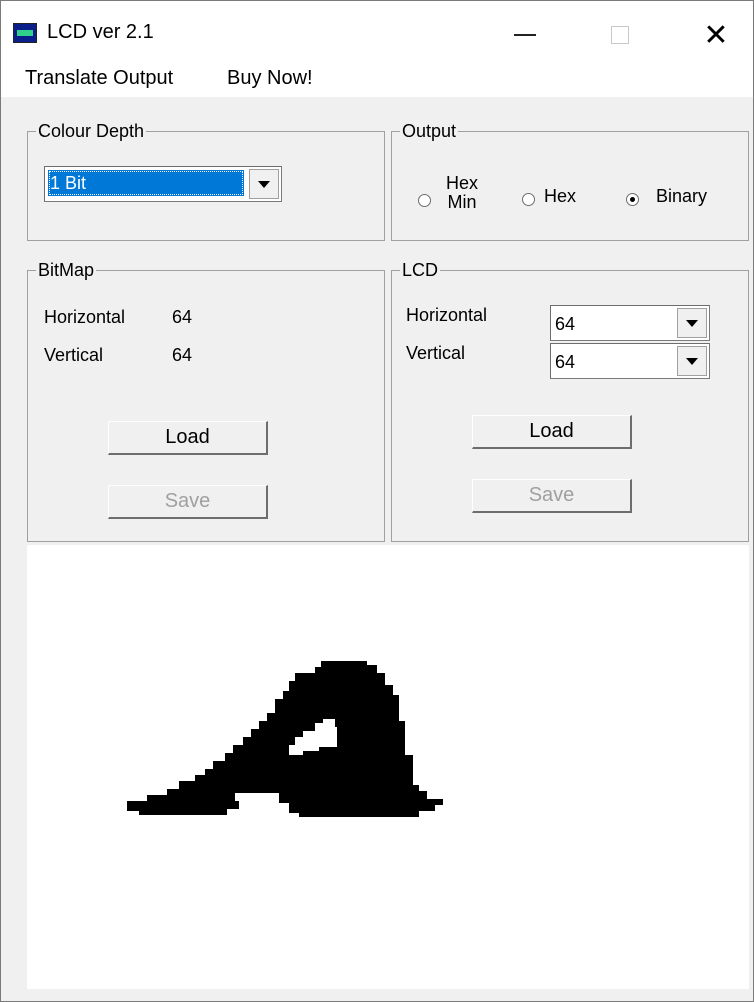 The height and width of the screenshot is (1002, 754). Describe the element at coordinates (377, 32) in the screenshot. I see `title-bar: LCD ver 2.1 ✕` at that location.